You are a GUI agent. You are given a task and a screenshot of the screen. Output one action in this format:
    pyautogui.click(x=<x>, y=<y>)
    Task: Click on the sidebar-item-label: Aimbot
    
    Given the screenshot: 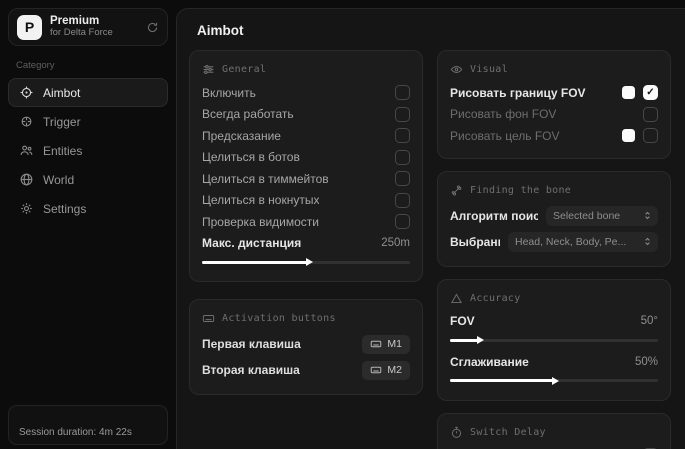 What is the action you would take?
    pyautogui.click(x=62, y=92)
    